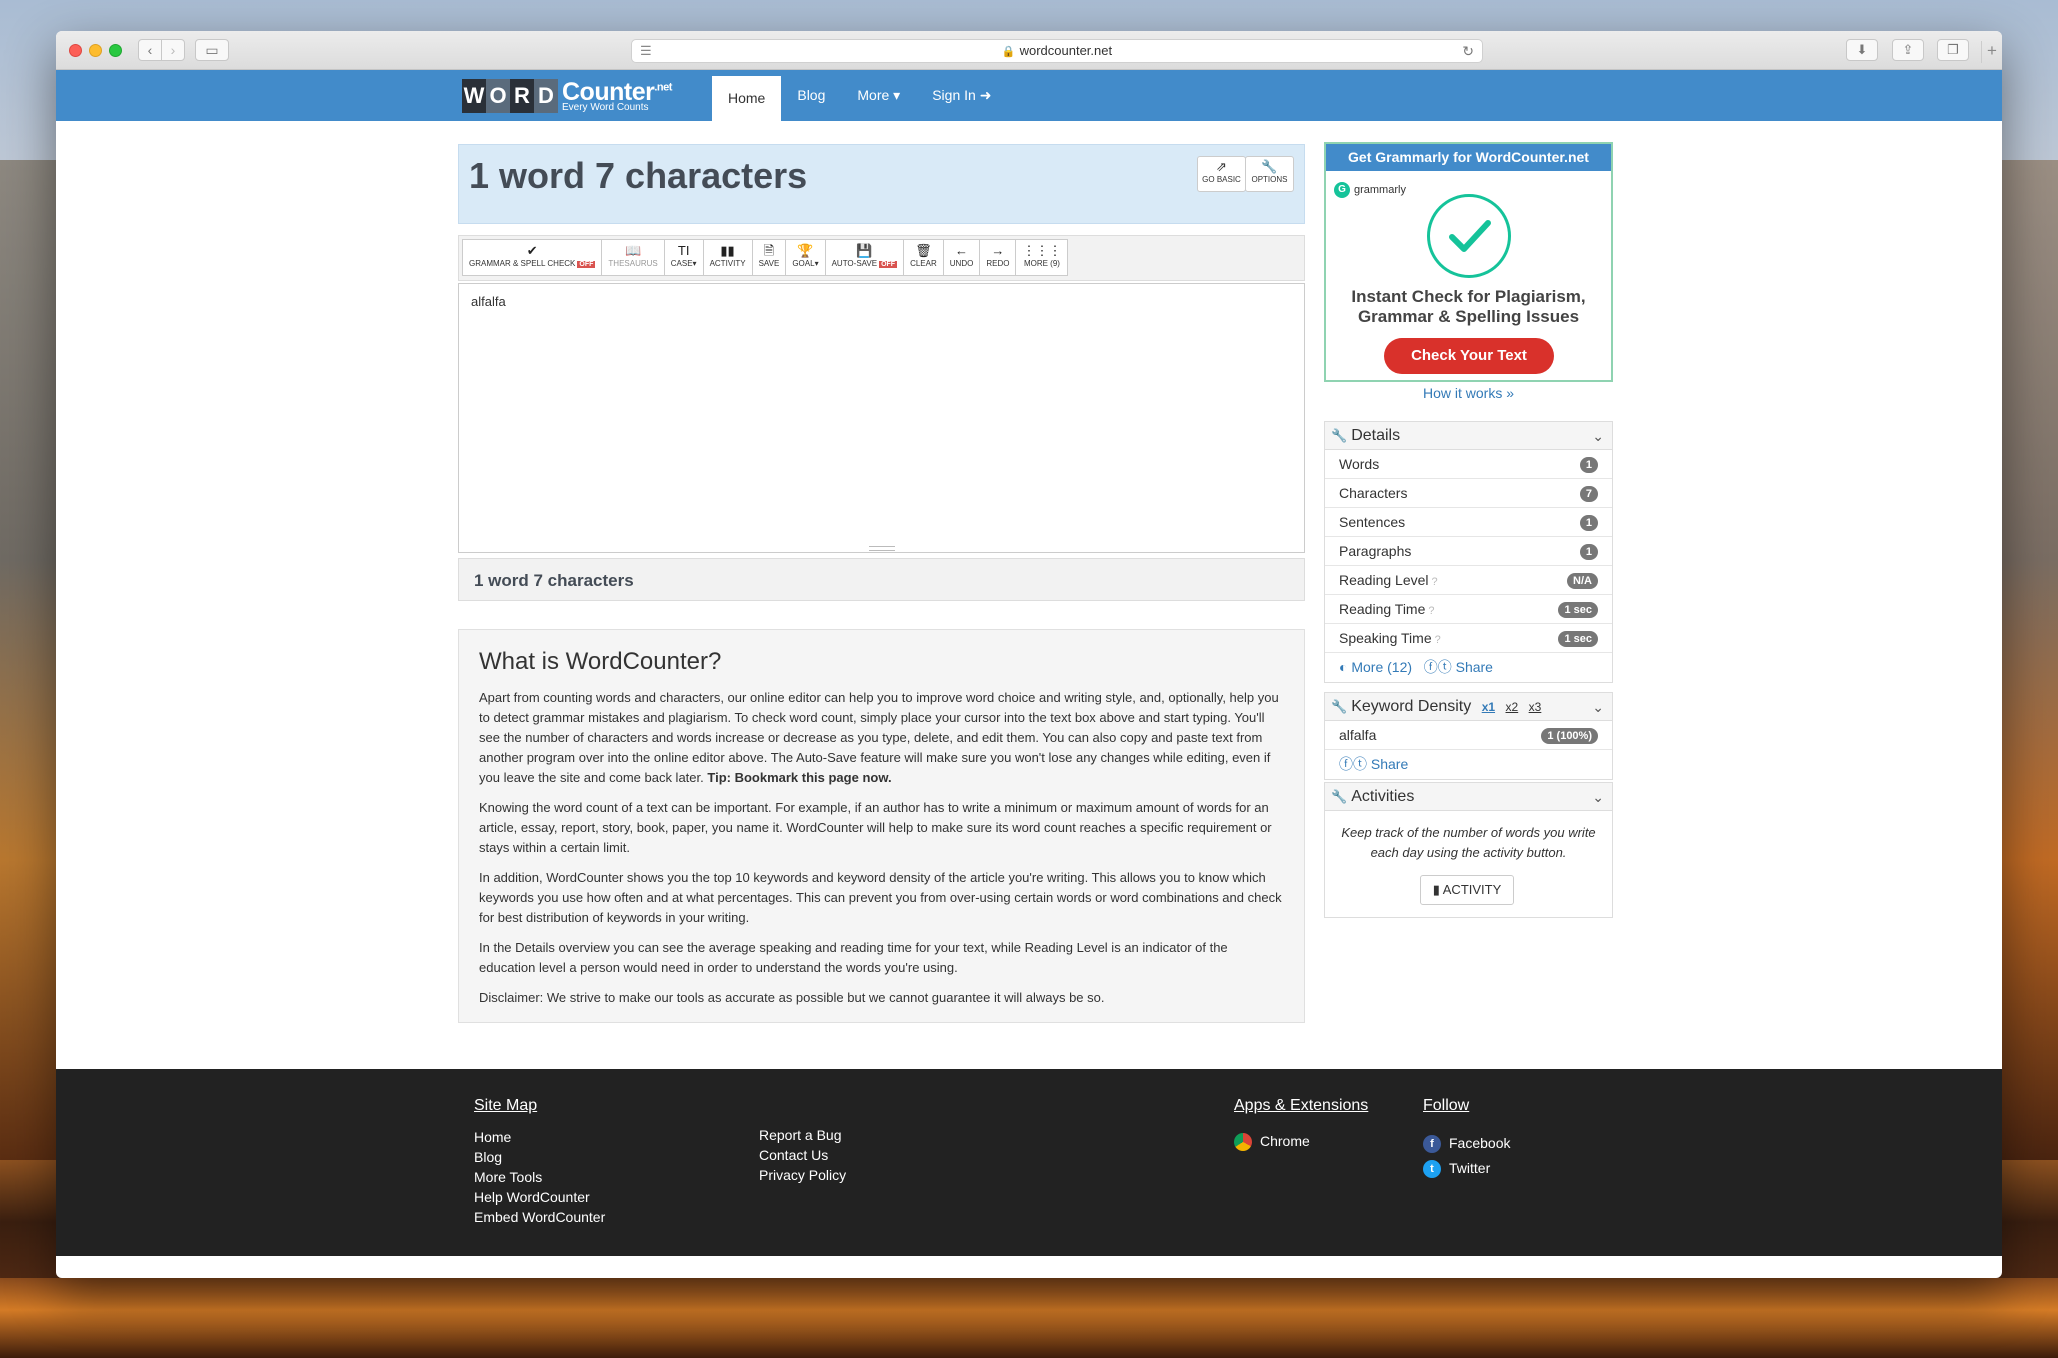 This screenshot has height=1358, width=2058. Describe the element at coordinates (1512, 707) in the screenshot. I see `kw-x2-link: x2` at that location.